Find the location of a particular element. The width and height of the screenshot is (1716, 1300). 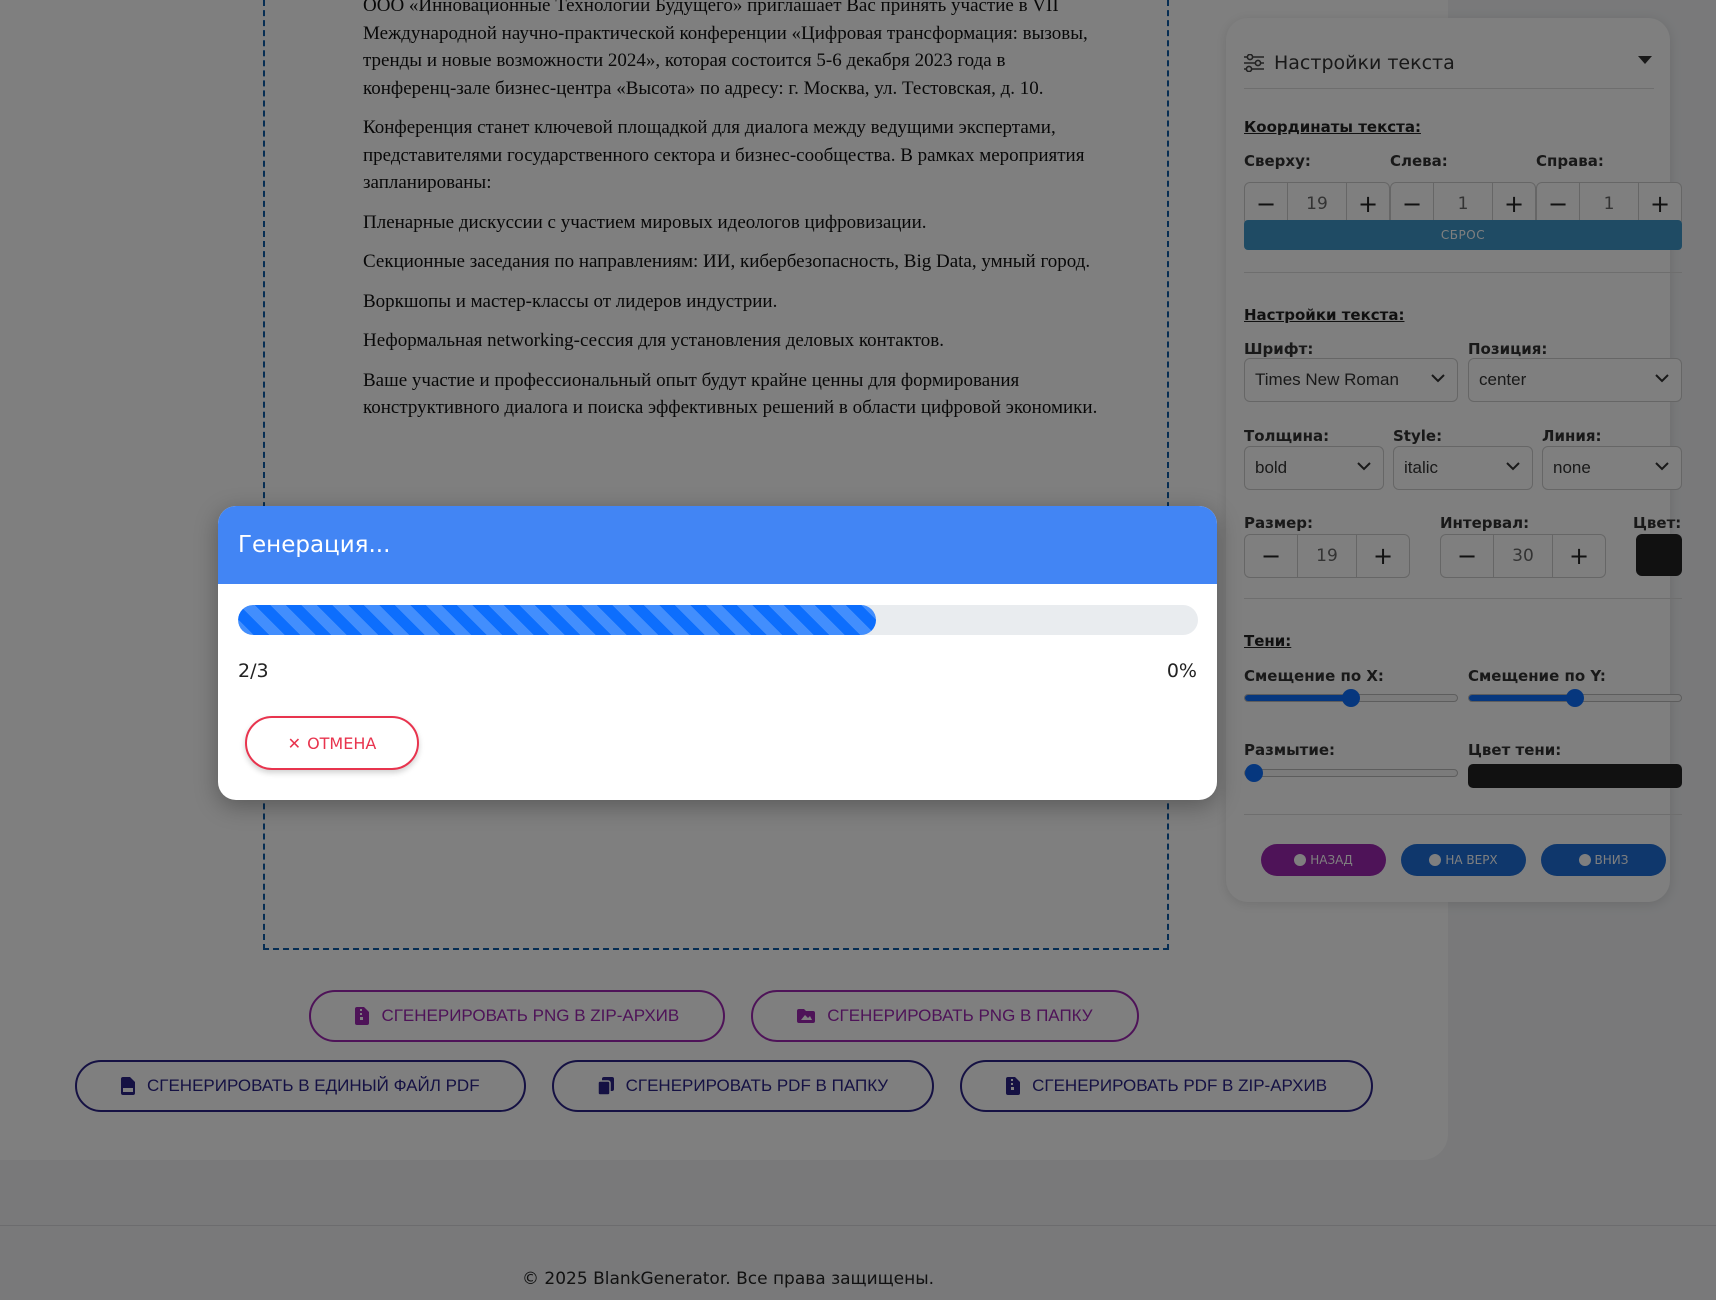

progress-fill is located at coordinates (557, 620).